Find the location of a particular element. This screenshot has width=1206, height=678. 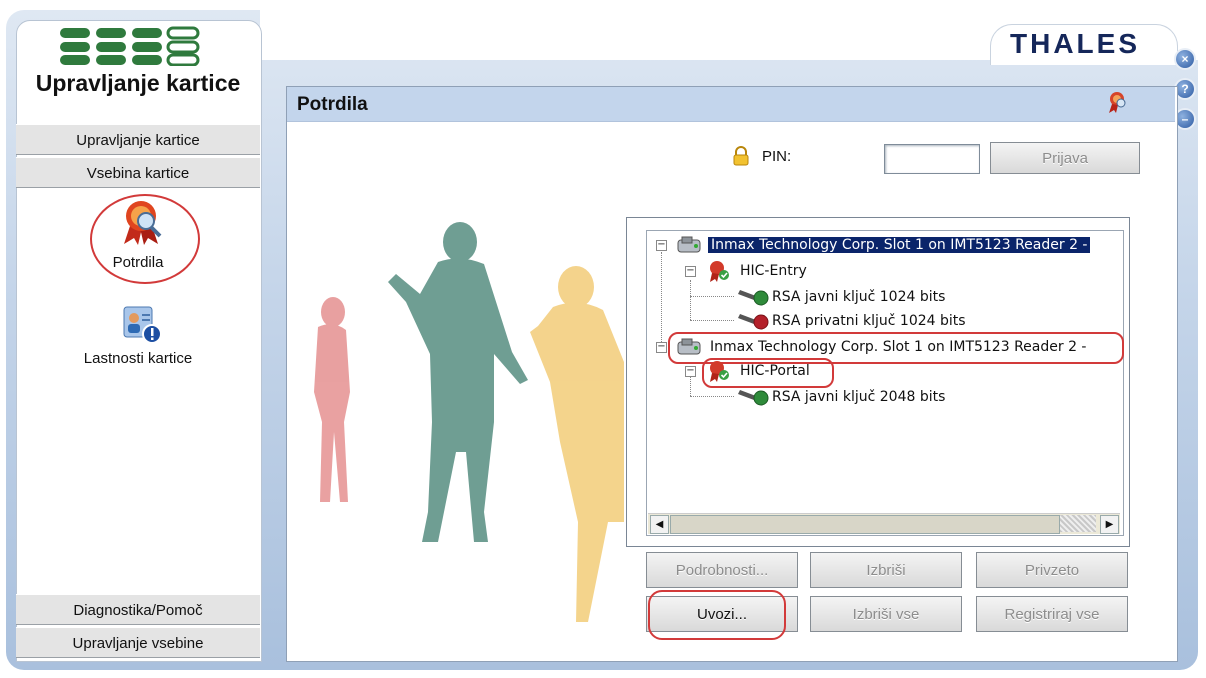

nav-upravljanje-vsebine: Upravljanje vsebine is located at coordinates (138, 642).